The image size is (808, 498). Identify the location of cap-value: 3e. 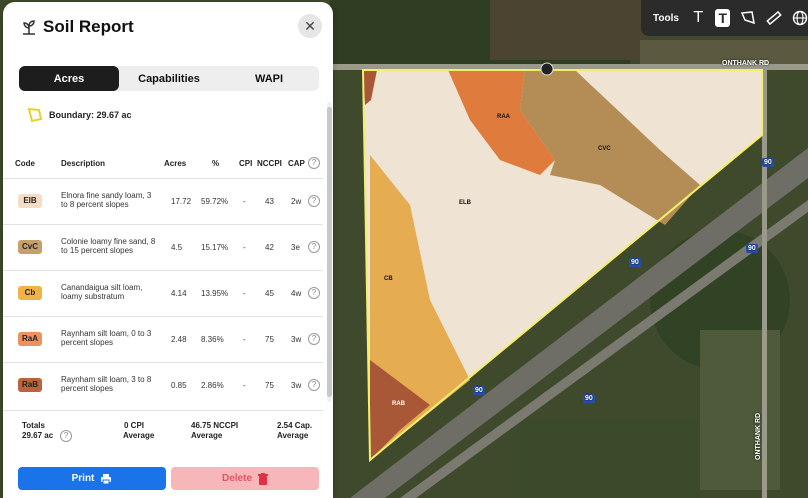
(295, 247).